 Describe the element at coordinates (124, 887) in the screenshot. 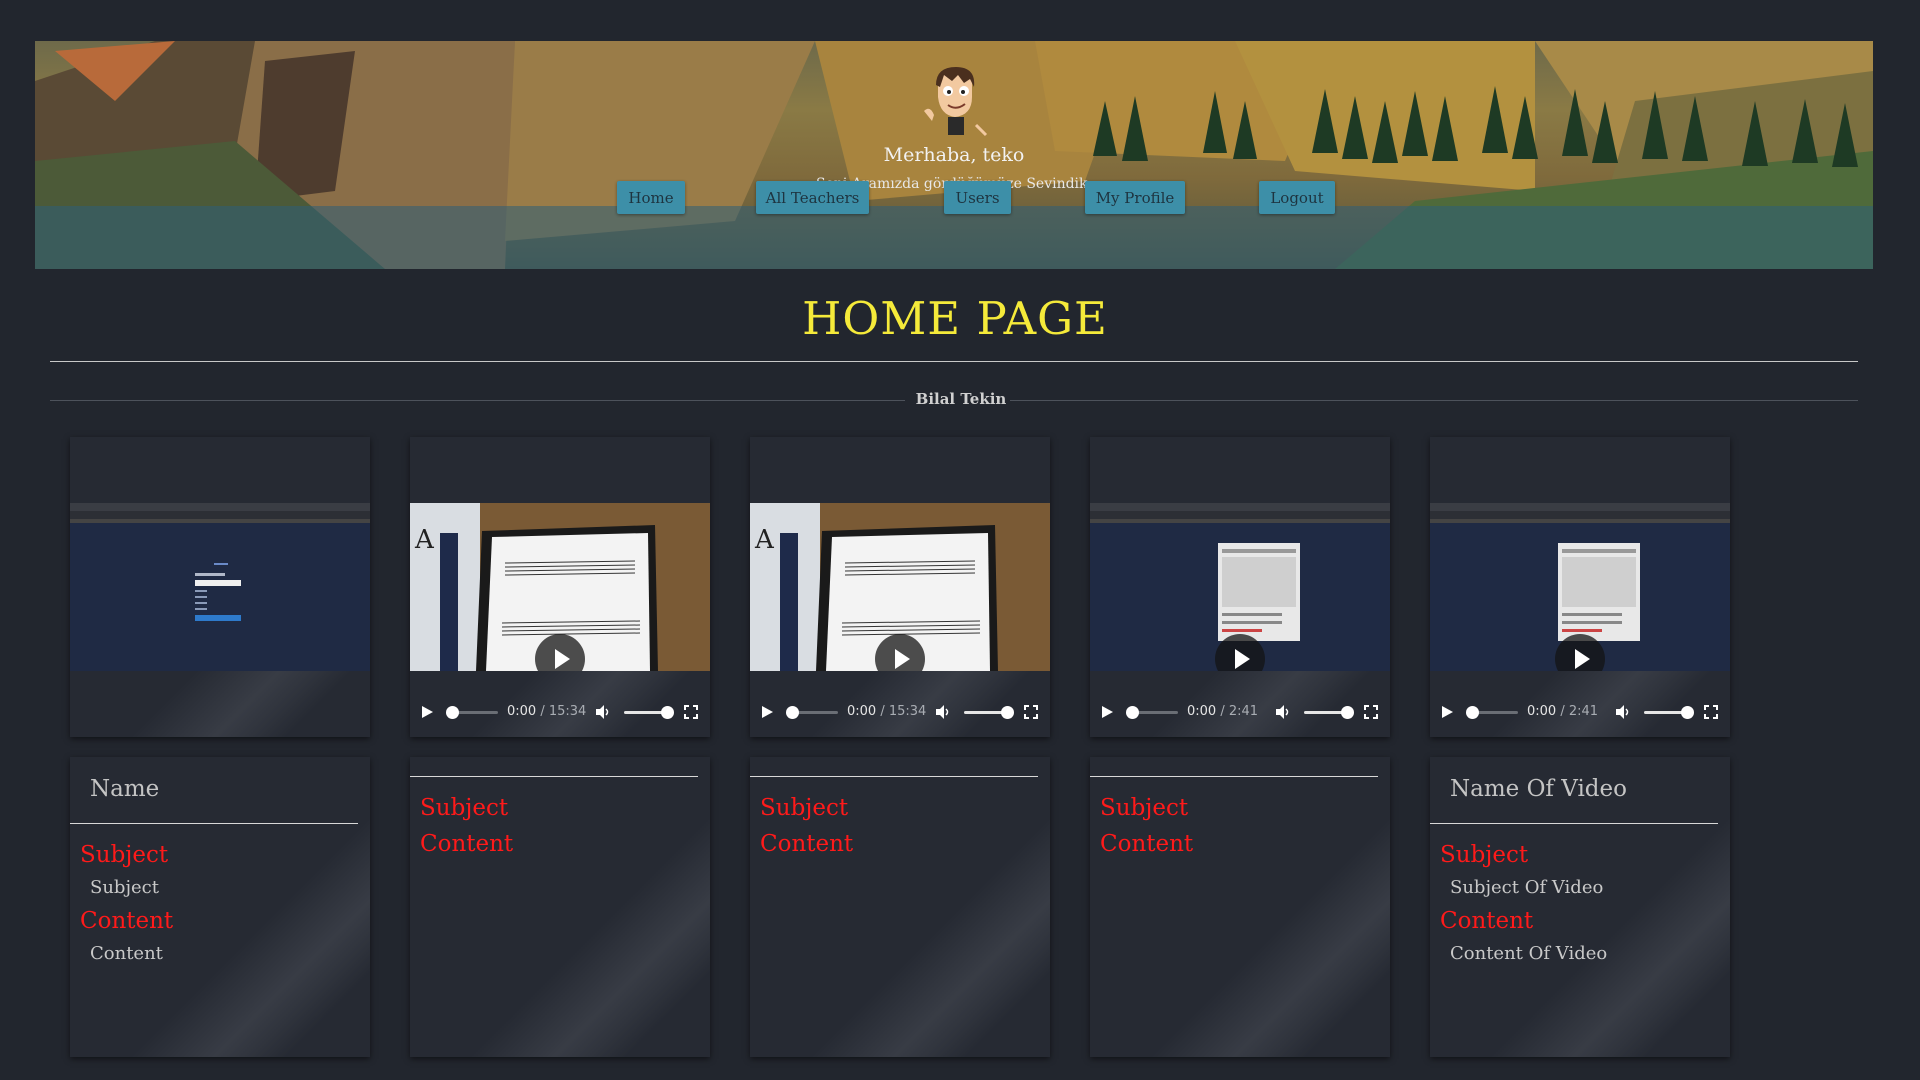

I see `subject-value: Subject` at that location.